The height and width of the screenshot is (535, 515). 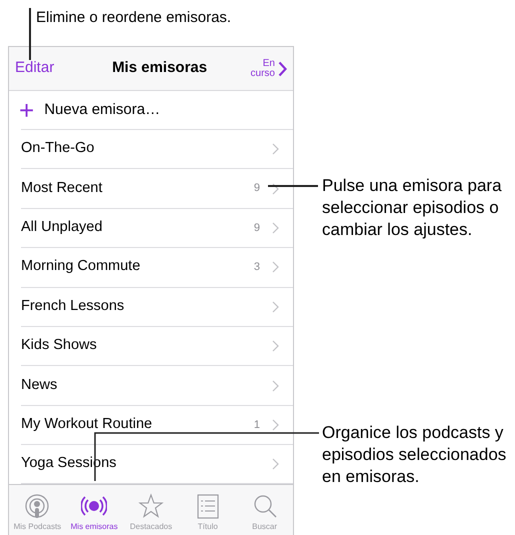 I want to click on station-row: Kids Shows, so click(x=157, y=346).